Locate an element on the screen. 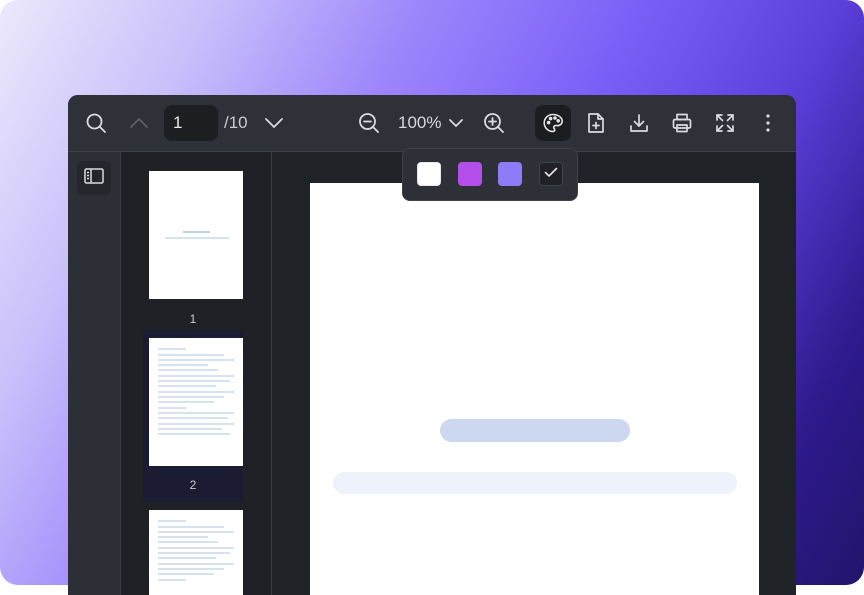 The image size is (864, 595). print-button is located at coordinates (682, 123).